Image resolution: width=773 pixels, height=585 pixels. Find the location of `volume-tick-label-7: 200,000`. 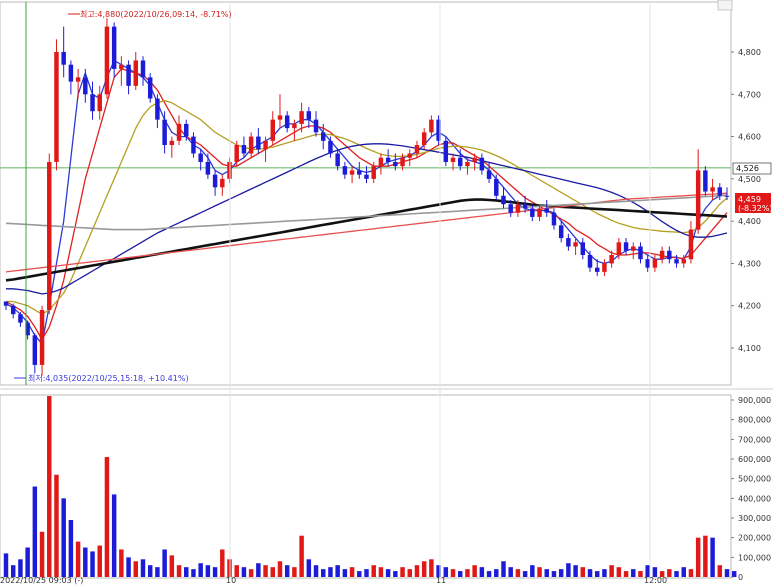

volume-tick-label-7: 200,000 is located at coordinates (754, 538).